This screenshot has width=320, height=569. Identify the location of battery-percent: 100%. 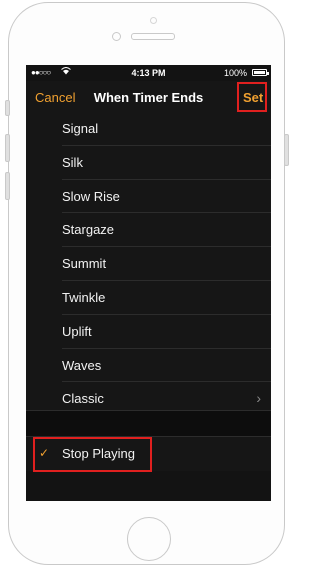
(235, 73).